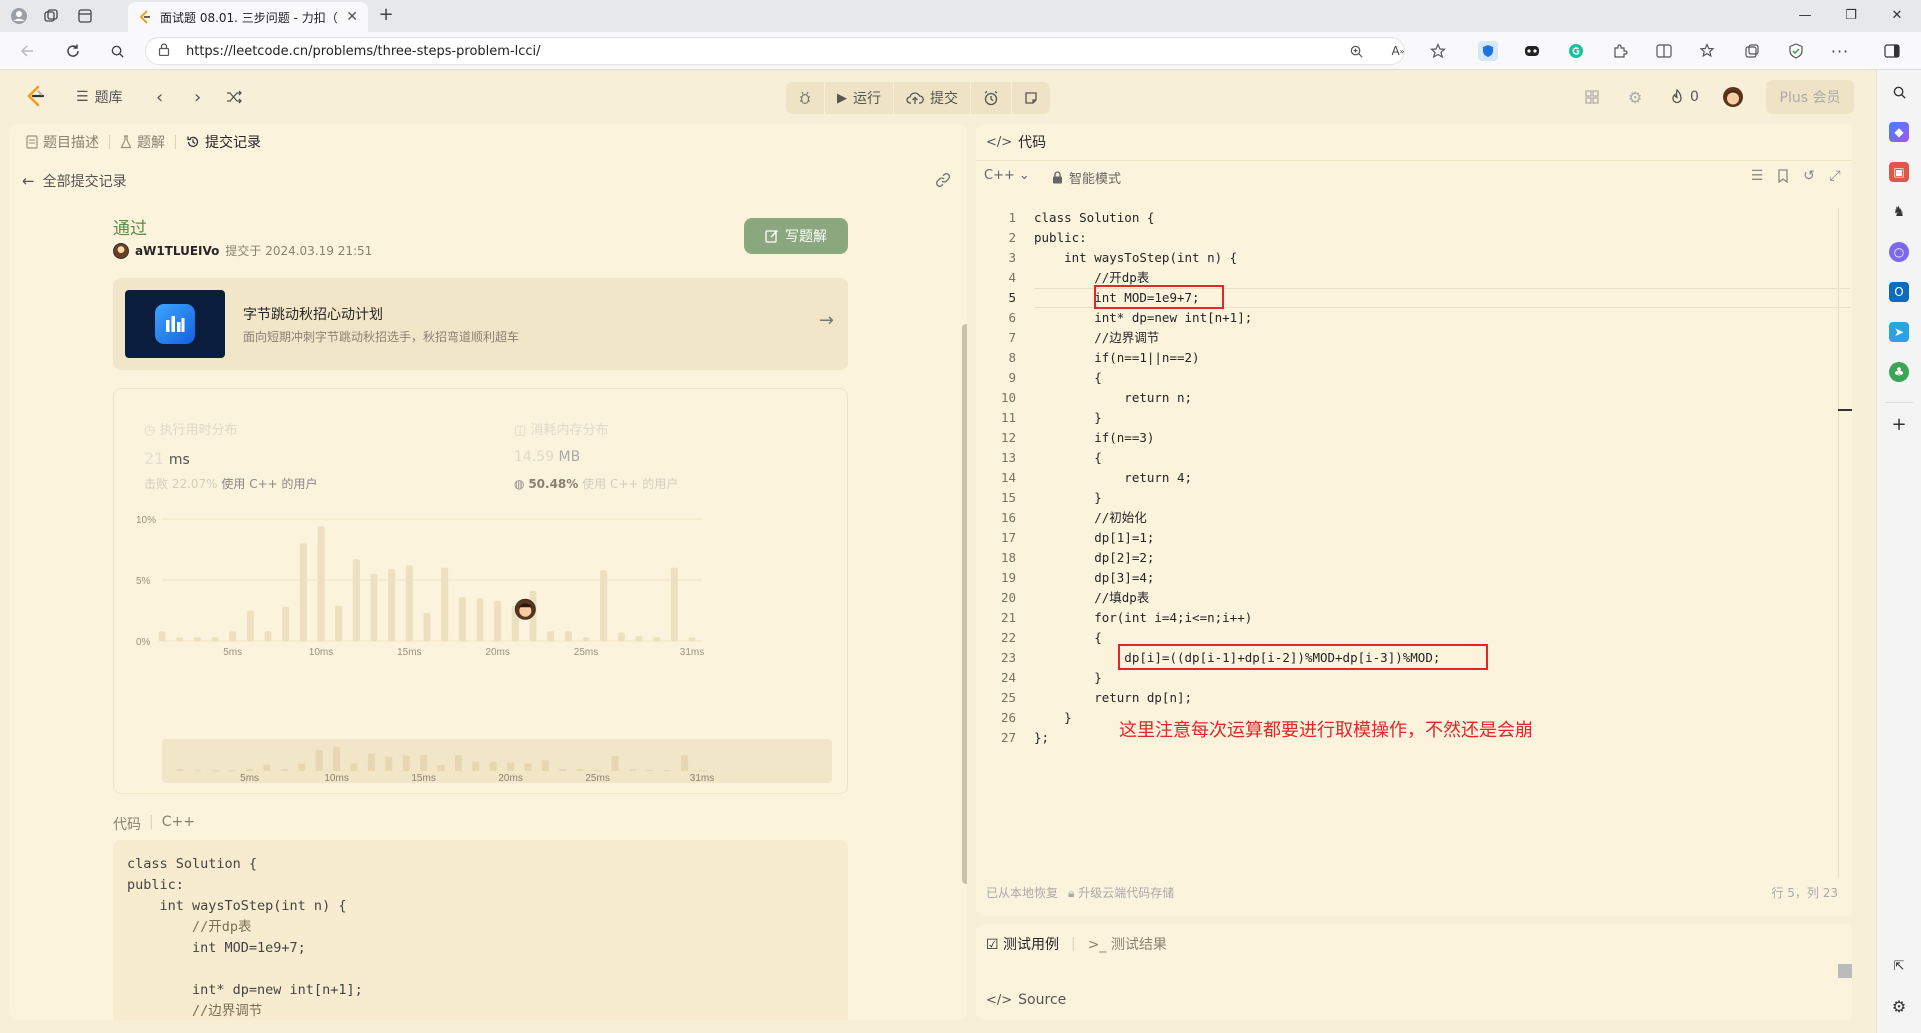 The image size is (1921, 1033). What do you see at coordinates (51, 16) in the screenshot?
I see `workspaces-icon` at bounding box center [51, 16].